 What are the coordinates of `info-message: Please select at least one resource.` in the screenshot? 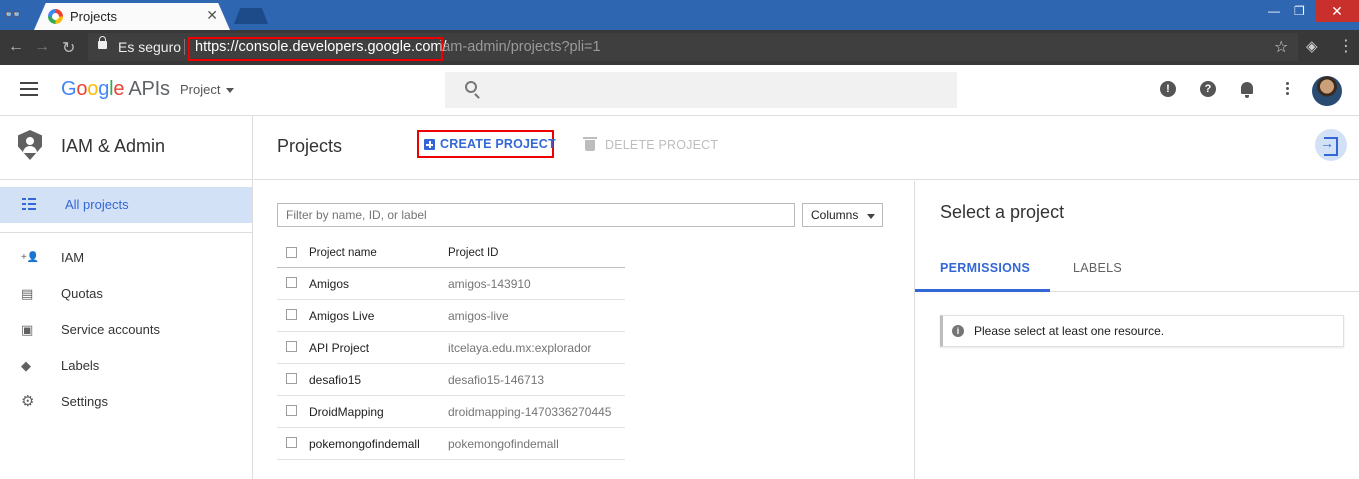 It's located at (1069, 331).